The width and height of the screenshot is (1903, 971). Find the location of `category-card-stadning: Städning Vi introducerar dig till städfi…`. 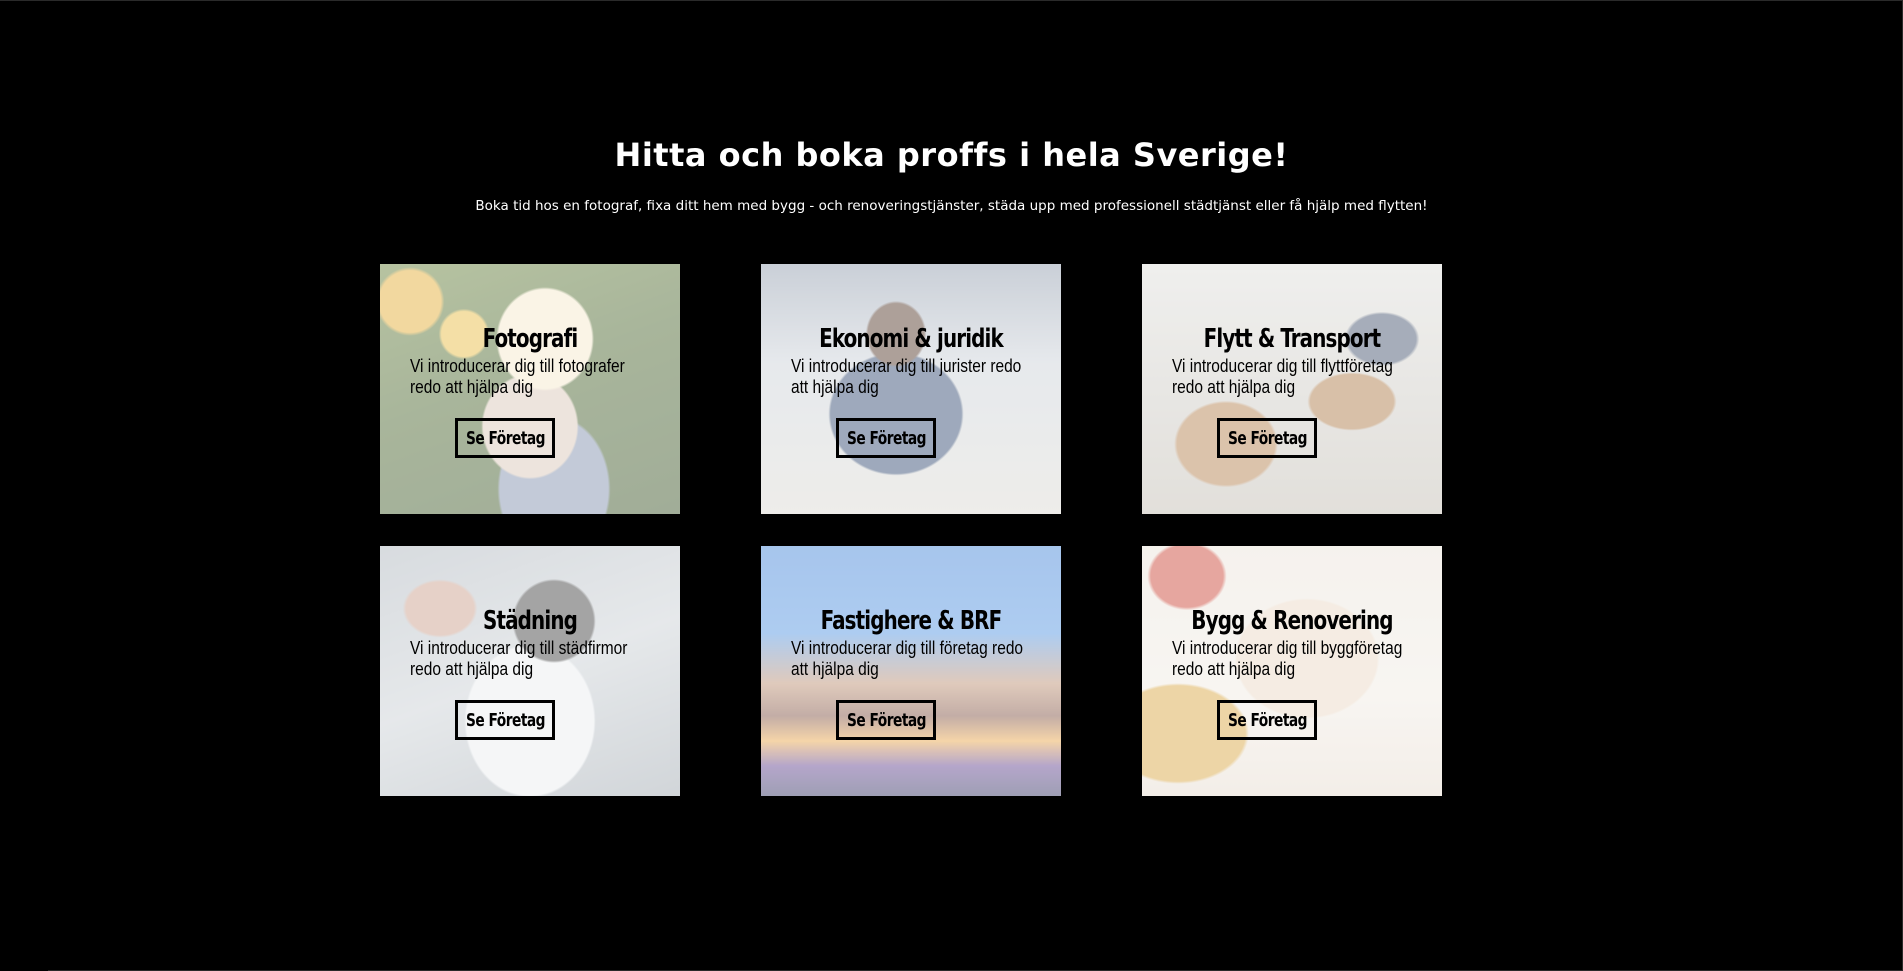

category-card-stadning: Städning Vi introducerar dig till städfi… is located at coordinates (530, 671).